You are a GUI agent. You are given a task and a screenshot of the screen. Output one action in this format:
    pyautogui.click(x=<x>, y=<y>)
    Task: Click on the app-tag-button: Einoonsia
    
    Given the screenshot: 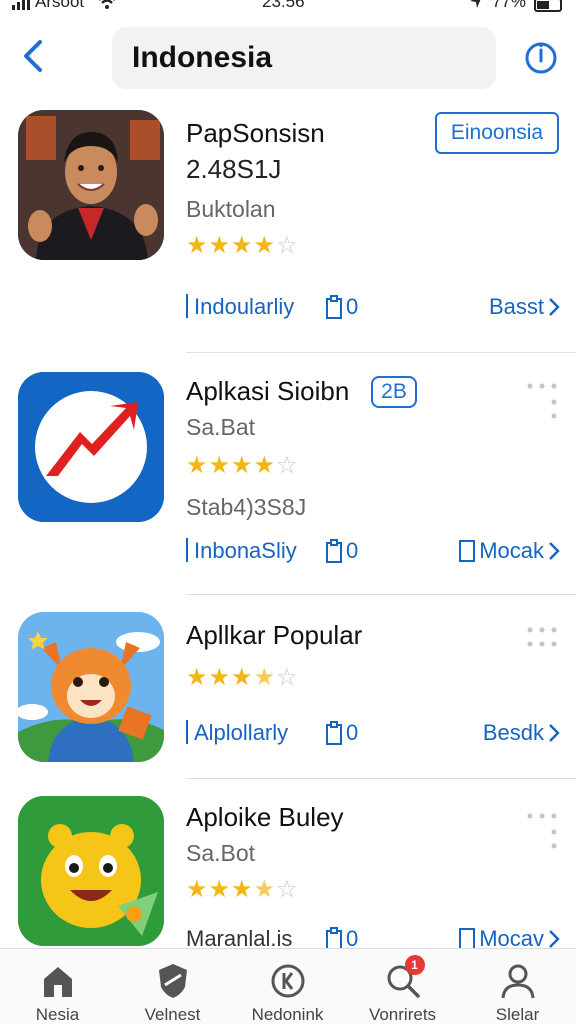 What is the action you would take?
    pyautogui.click(x=497, y=133)
    